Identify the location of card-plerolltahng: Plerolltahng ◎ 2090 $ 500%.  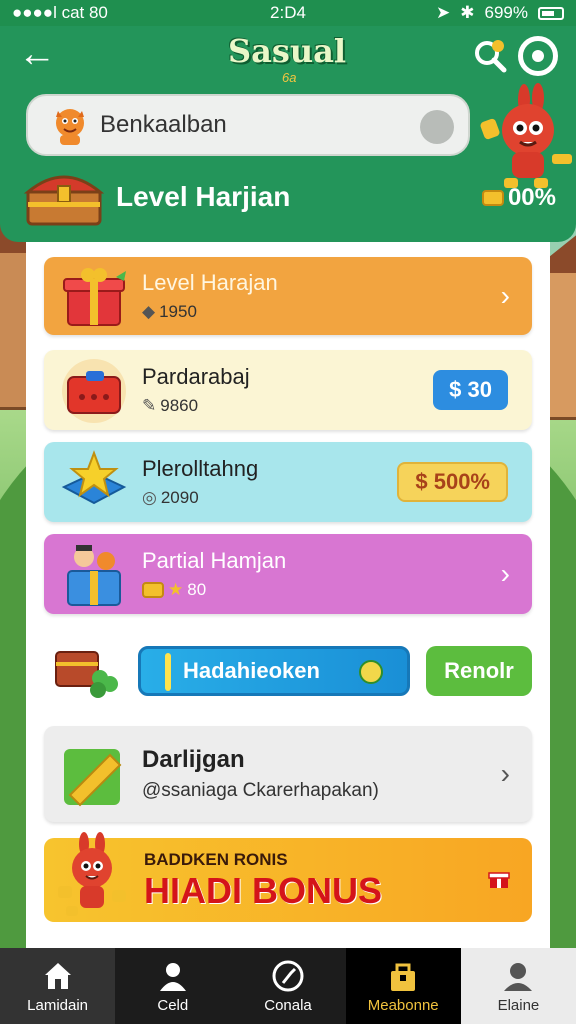
(288, 482).